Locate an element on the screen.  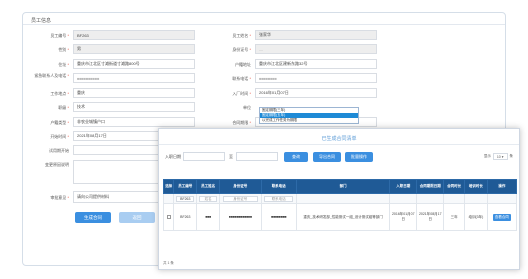
hukou-type-field: 非农业城镇户口 is located at coordinates (134, 122).